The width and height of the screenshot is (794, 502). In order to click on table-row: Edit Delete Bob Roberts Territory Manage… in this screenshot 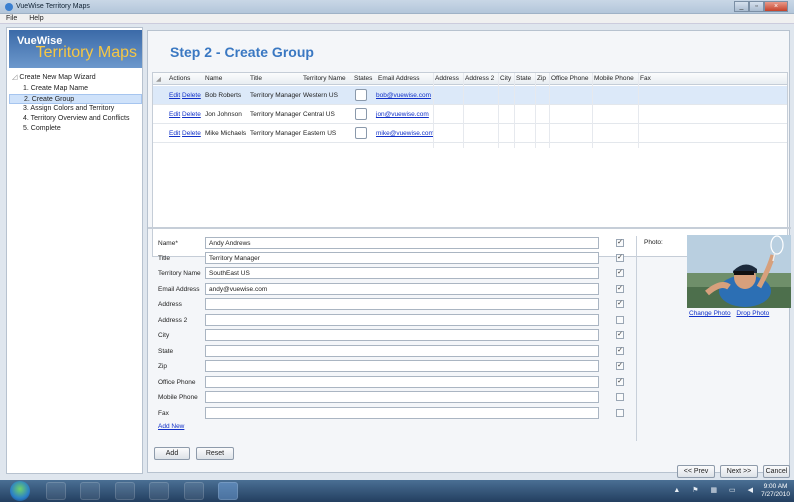, I will do `click(470, 95)`.